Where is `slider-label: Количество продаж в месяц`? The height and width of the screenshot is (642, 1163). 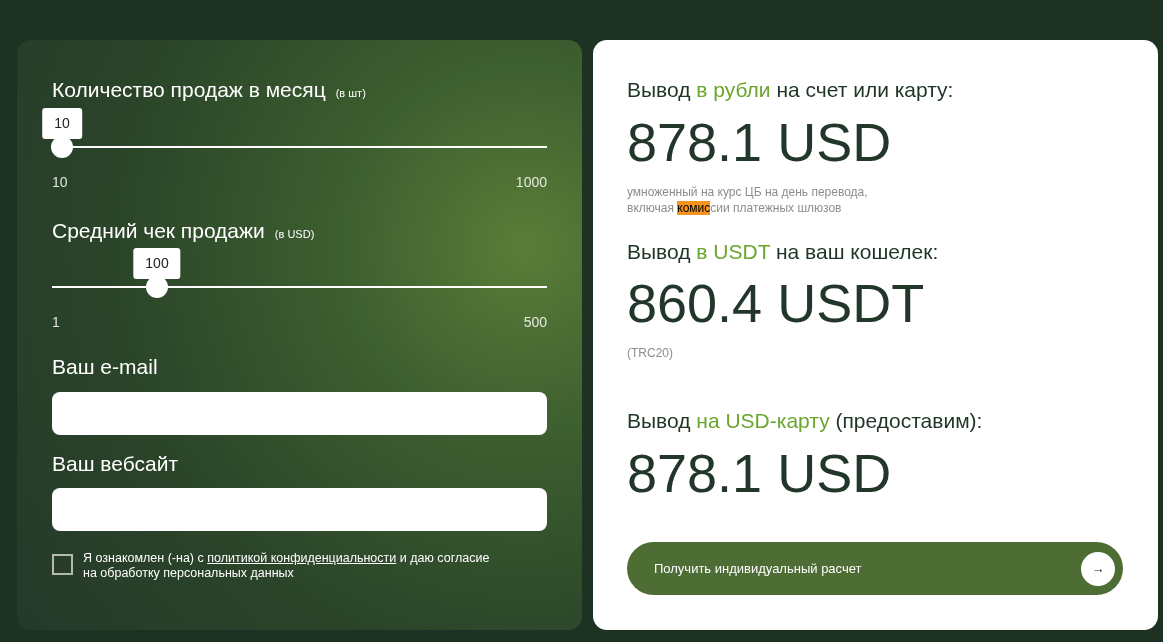 slider-label: Количество продаж в месяц is located at coordinates (189, 90).